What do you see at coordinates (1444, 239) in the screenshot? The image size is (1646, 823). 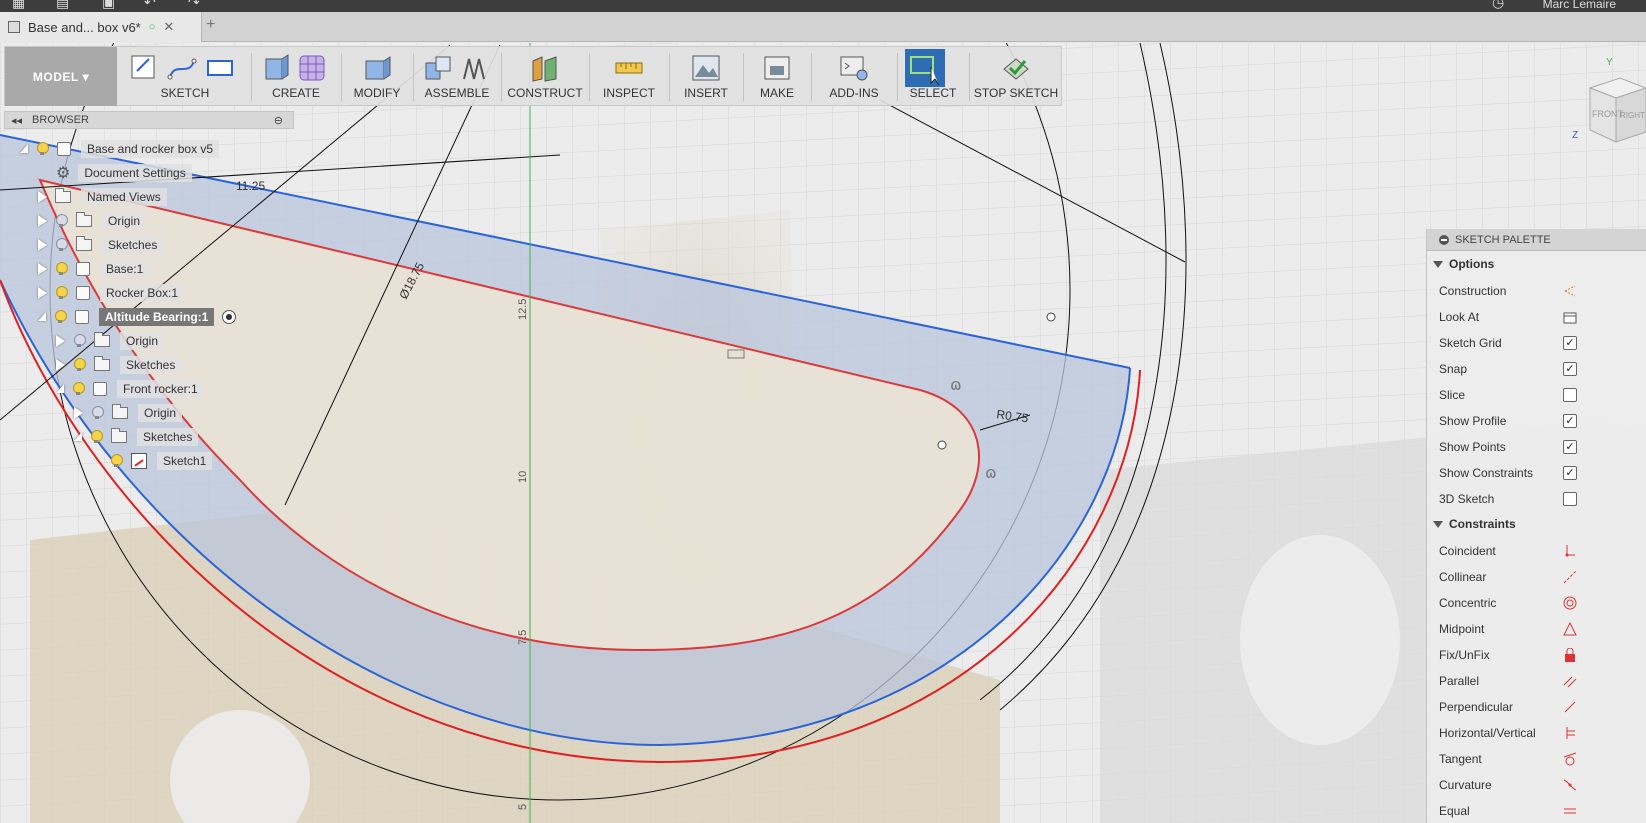 I see `minimize-palette-icon` at bounding box center [1444, 239].